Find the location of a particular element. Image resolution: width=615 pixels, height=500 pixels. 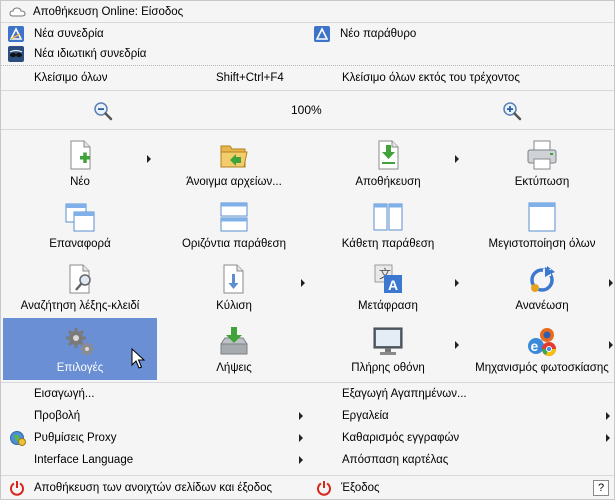

view-item: Προβολή is located at coordinates (170, 416).